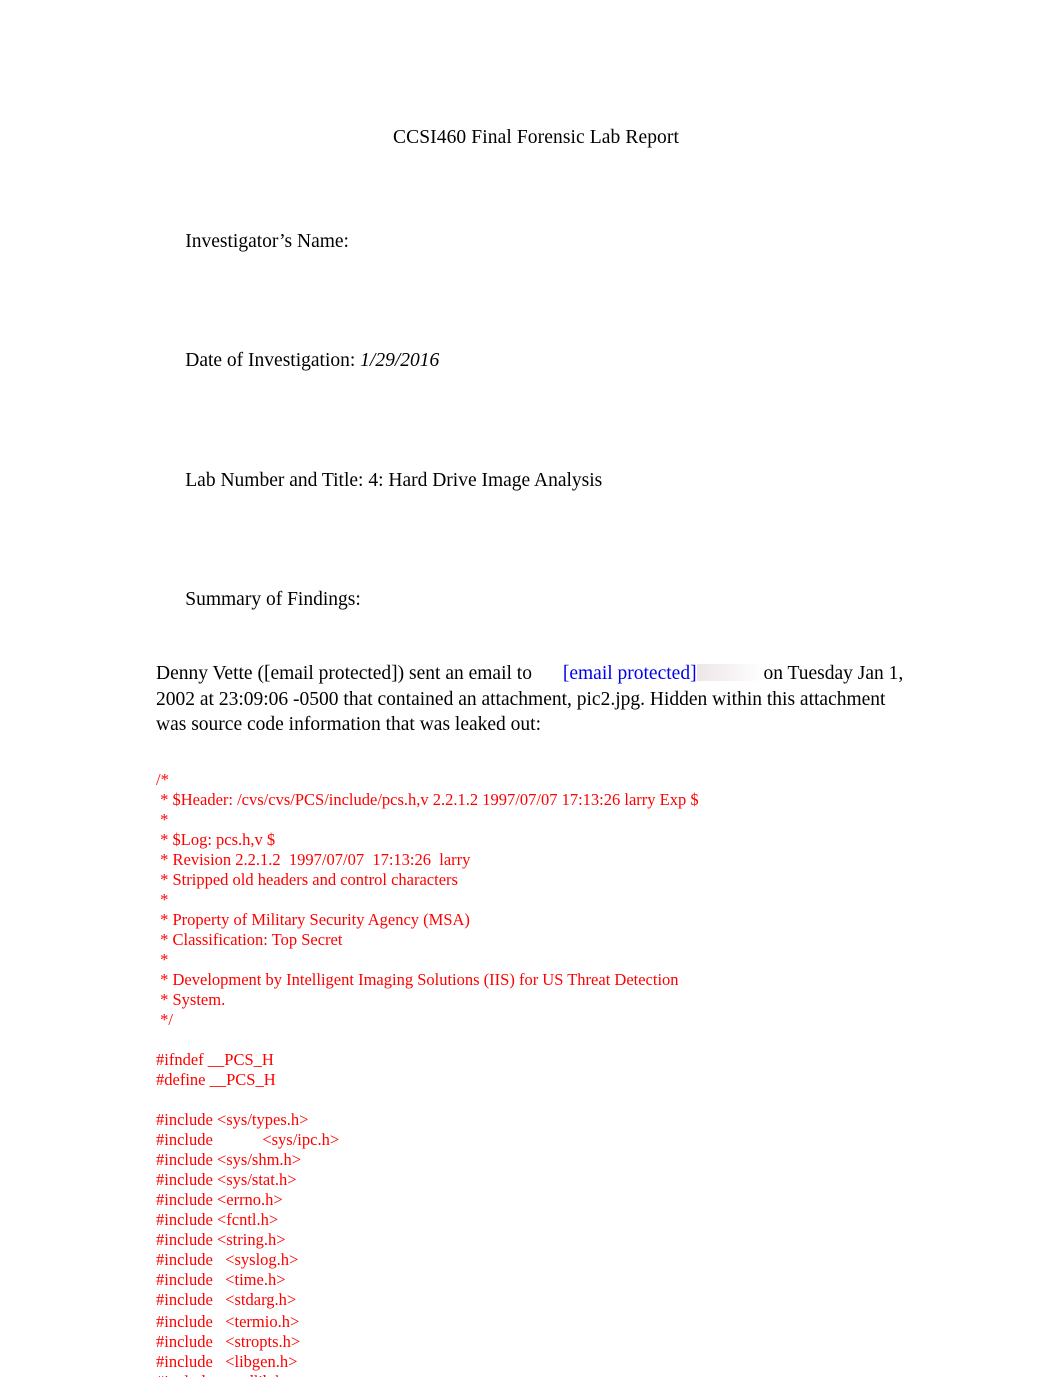 The image size is (1062, 1377). I want to click on investigator-name-field: Investigator’s Name:, so click(536, 214).